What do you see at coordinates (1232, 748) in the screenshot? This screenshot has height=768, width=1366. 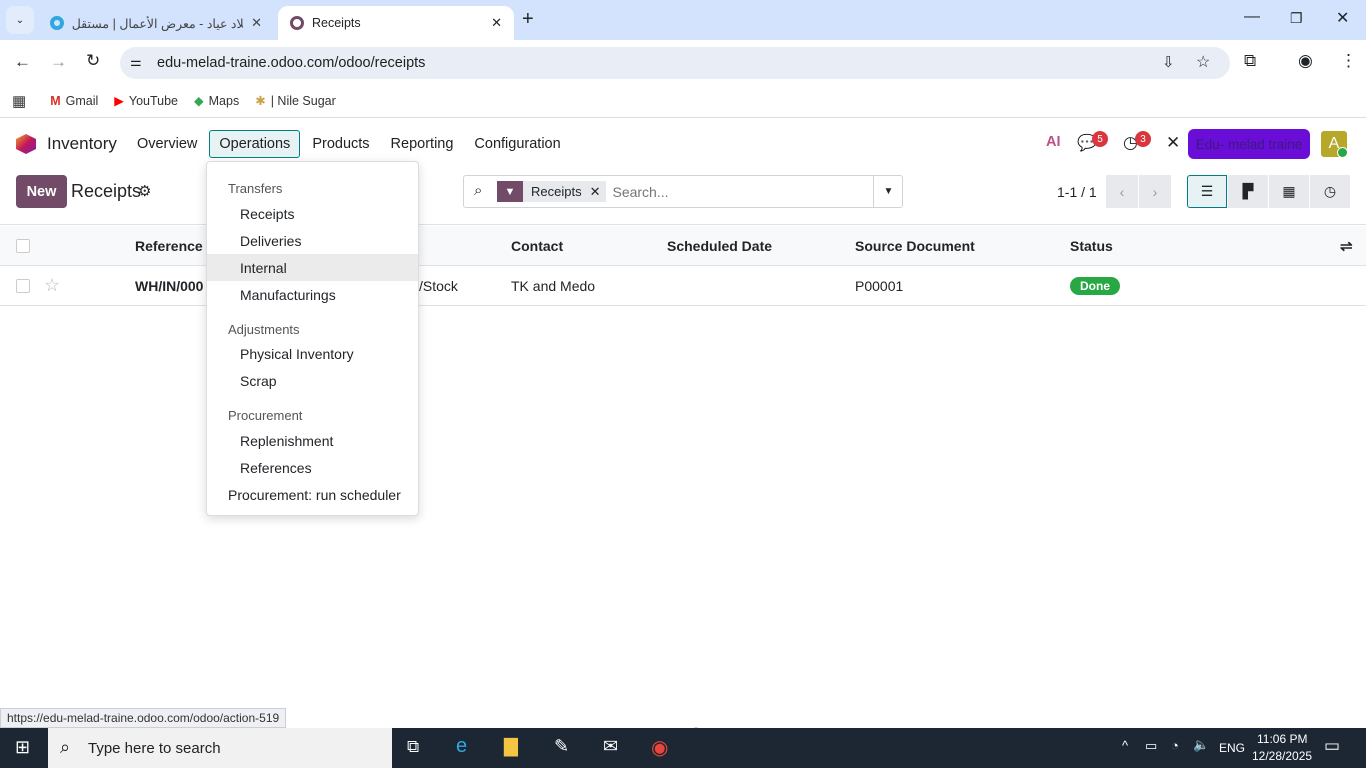 I see `language-indicator: ENG` at bounding box center [1232, 748].